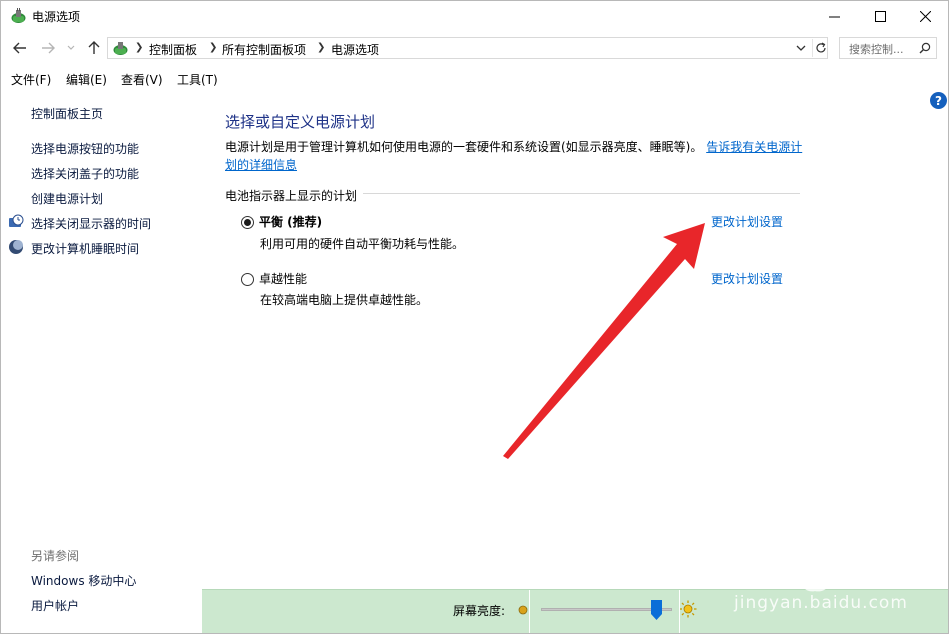 This screenshot has width=949, height=634. I want to click on close-icon, so click(925, 16).